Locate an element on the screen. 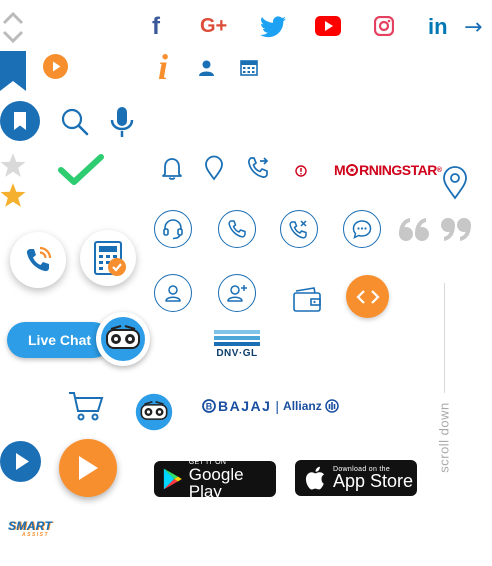 The height and width of the screenshot is (566, 492). app-store-big-text: App Store is located at coordinates (373, 481).